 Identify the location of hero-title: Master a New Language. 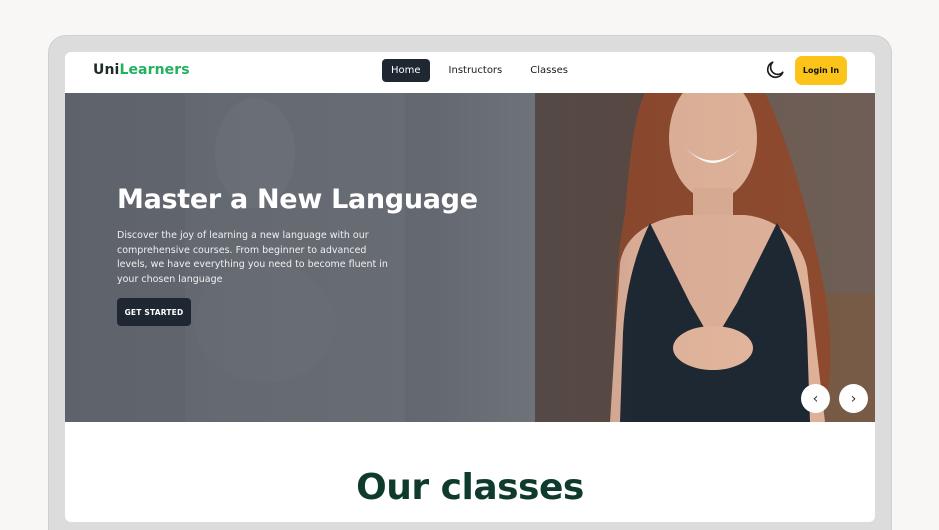
(297, 199).